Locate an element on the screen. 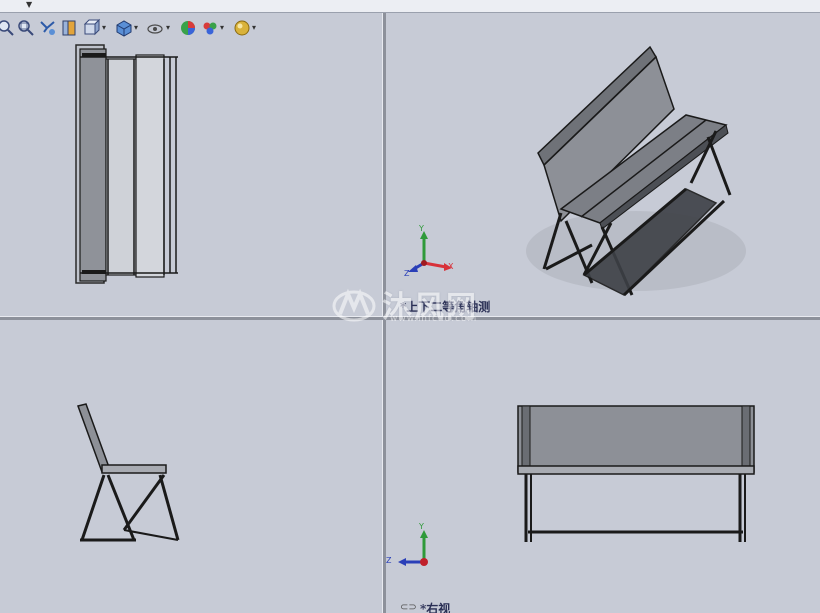 The width and height of the screenshot is (820, 613). link-icon: ⊂⊃ is located at coordinates (408, 607).